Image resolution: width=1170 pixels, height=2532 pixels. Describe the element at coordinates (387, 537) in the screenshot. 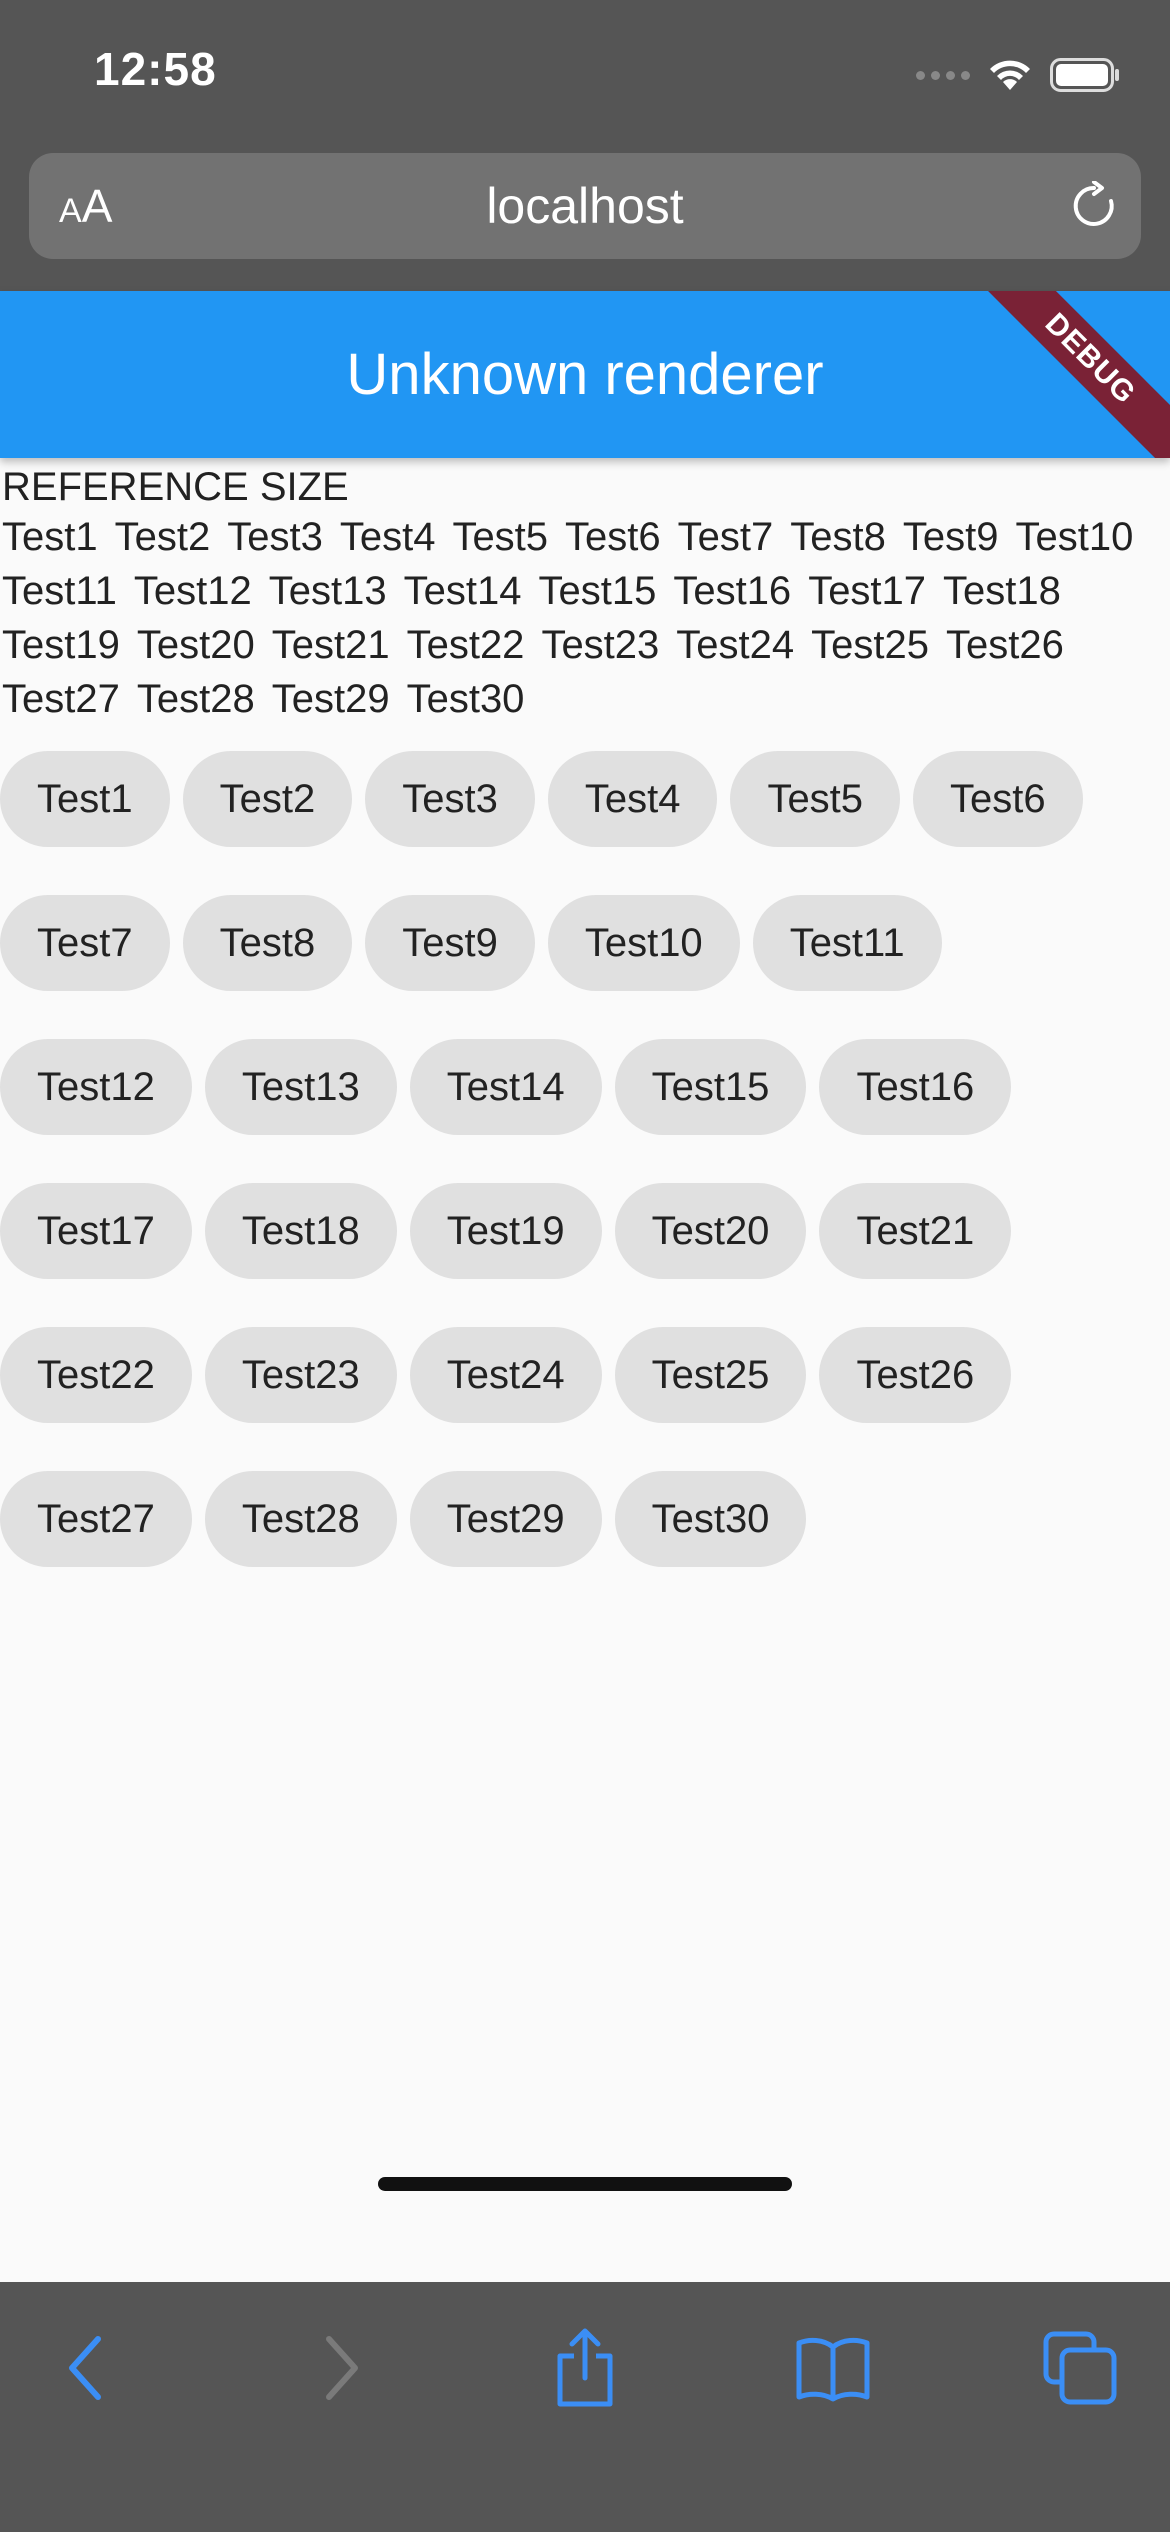

I see `reference-word: Test4` at that location.